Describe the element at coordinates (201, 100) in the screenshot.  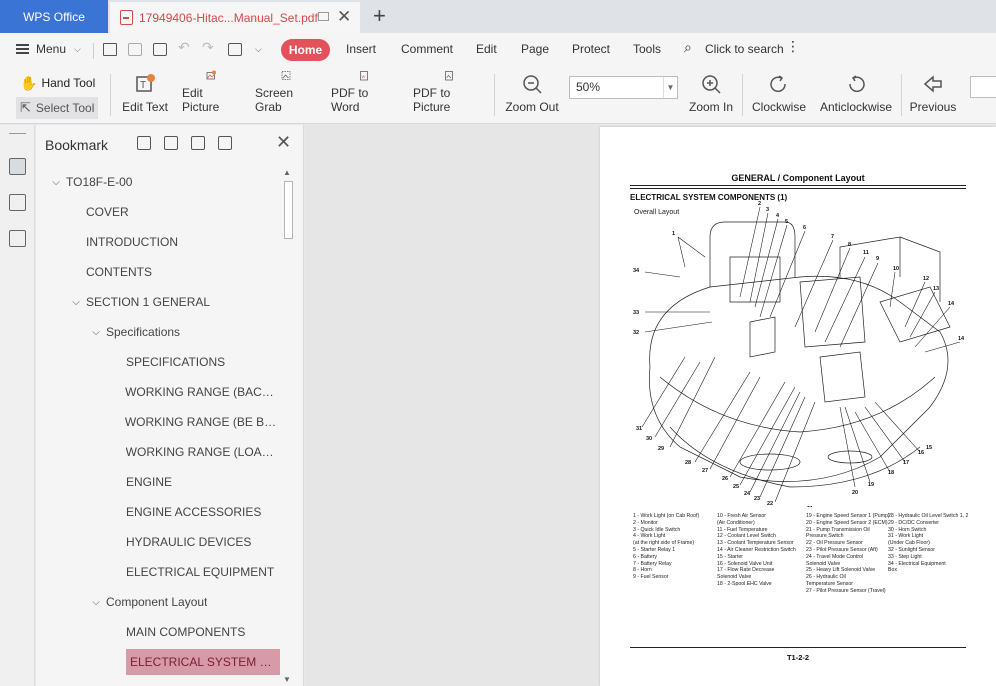
I see `edit-picture-label: Edit Picture` at that location.